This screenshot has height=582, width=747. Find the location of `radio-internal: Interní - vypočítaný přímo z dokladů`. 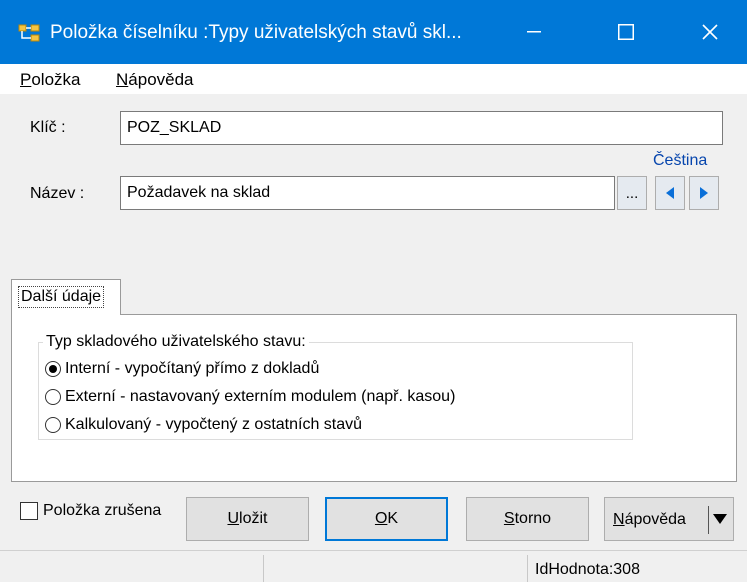

radio-internal: Interní - vypočítaný přímo z dokladů is located at coordinates (182, 369).